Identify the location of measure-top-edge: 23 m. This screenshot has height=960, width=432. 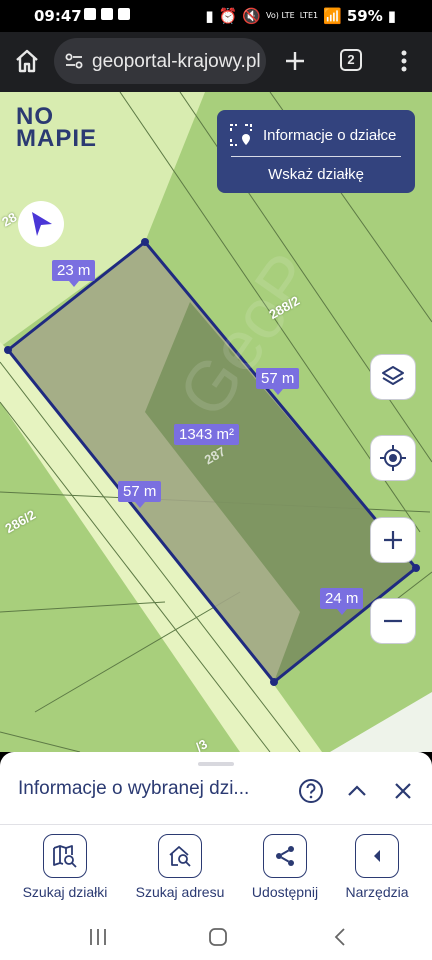
(74, 273).